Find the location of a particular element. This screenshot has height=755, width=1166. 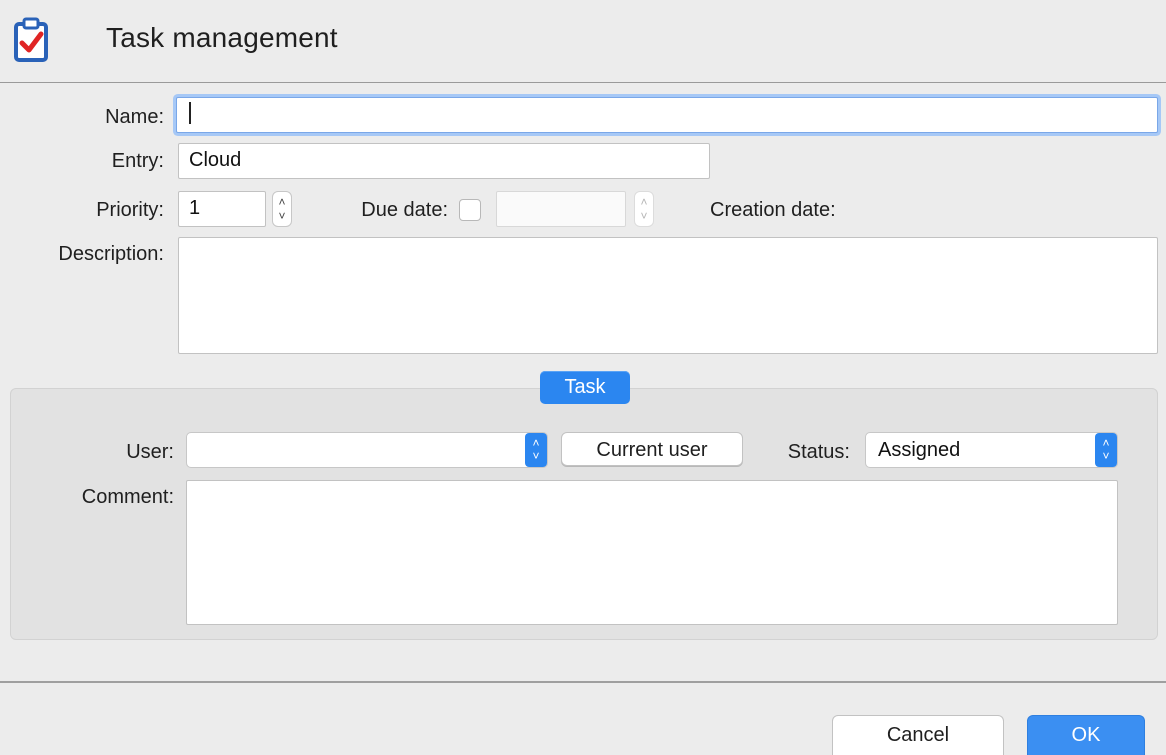

cancel-button: Cancel is located at coordinates (918, 735).